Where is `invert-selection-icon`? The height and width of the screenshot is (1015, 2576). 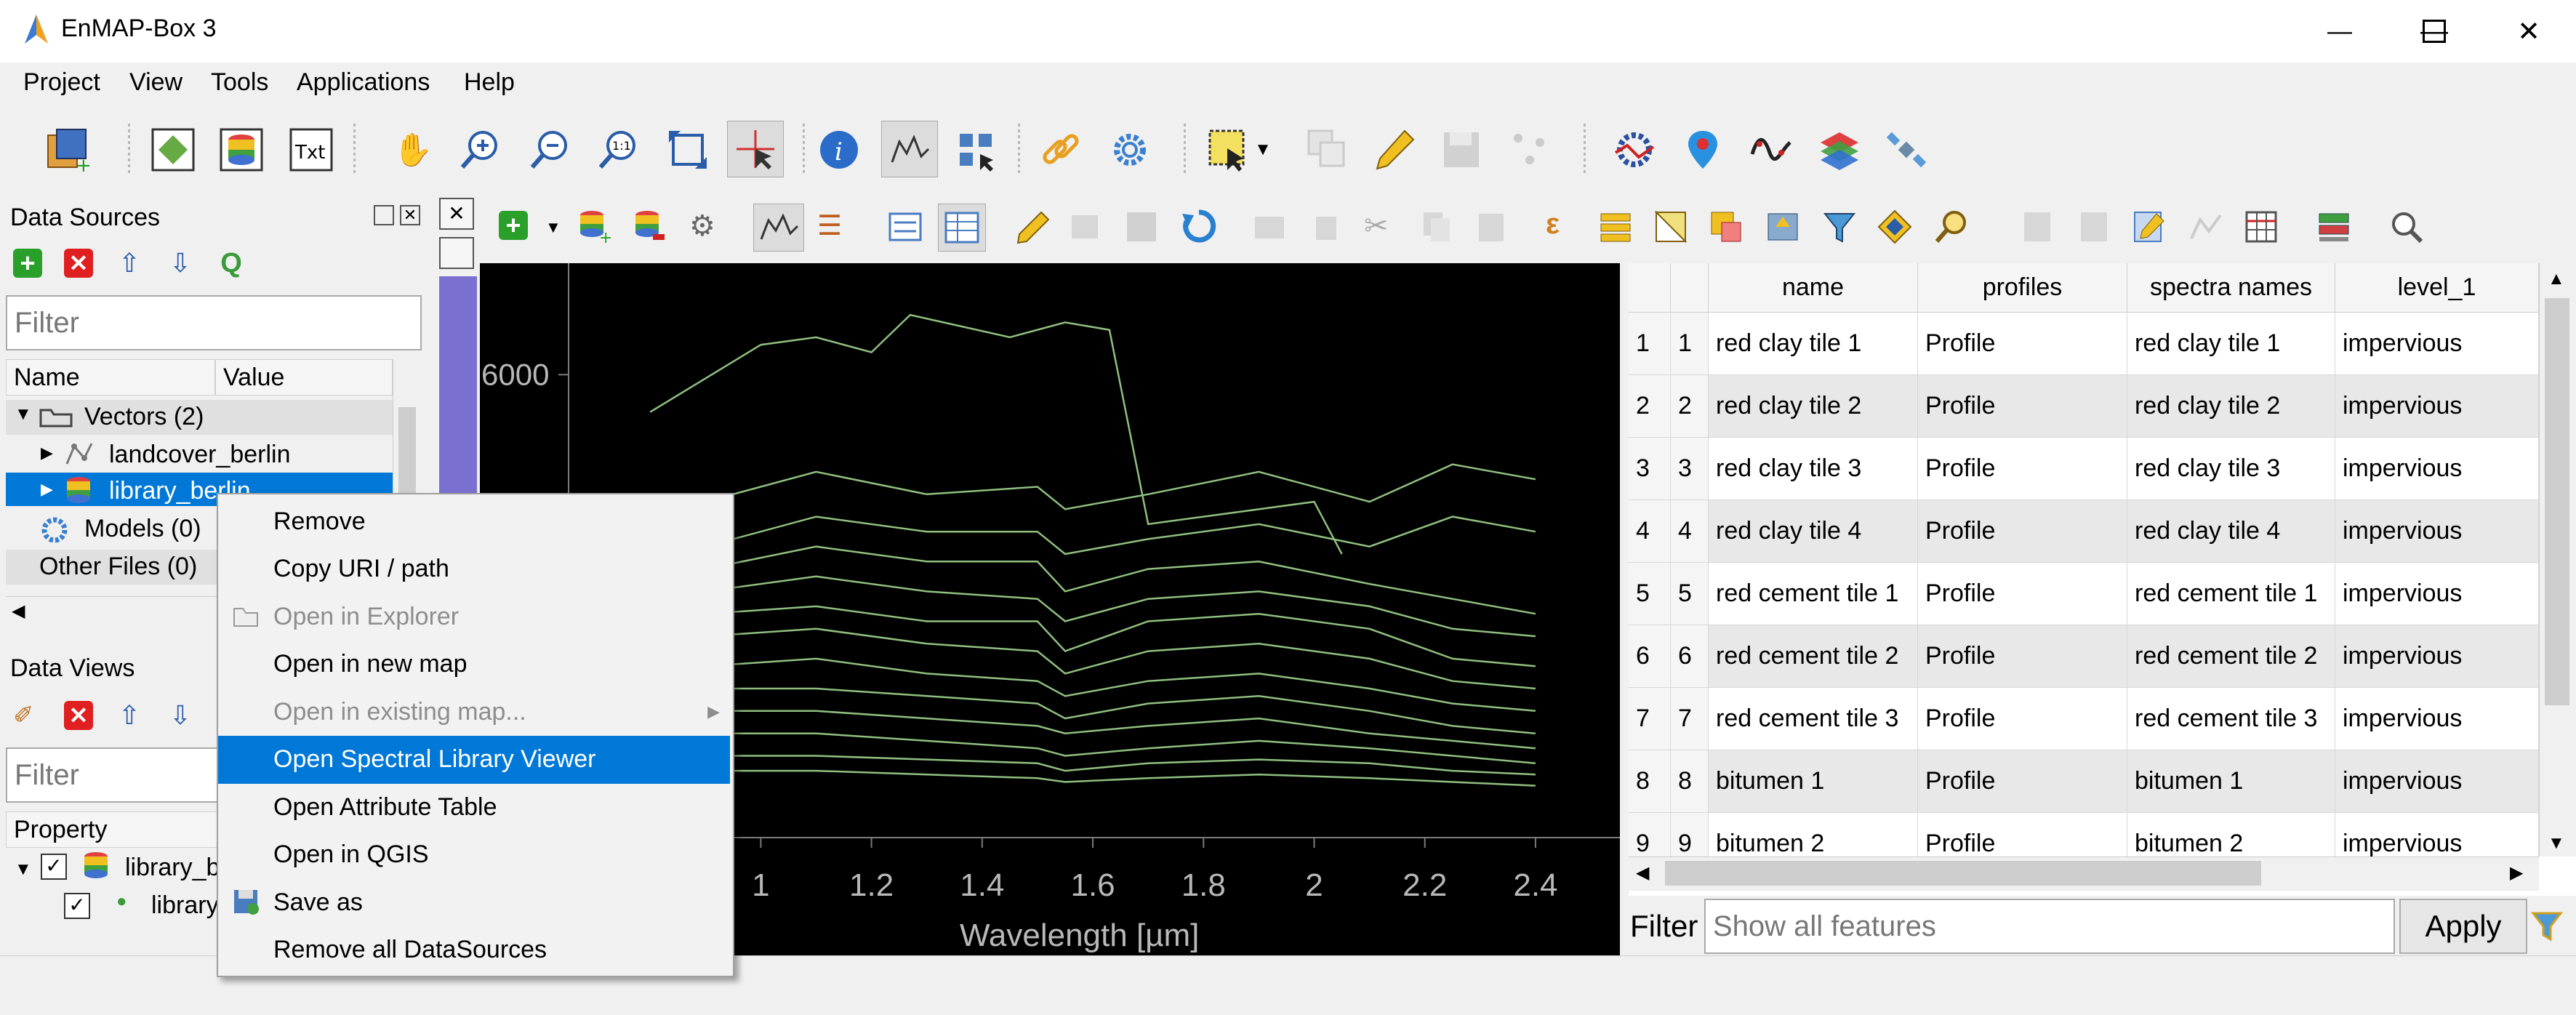 invert-selection-icon is located at coordinates (1670, 227).